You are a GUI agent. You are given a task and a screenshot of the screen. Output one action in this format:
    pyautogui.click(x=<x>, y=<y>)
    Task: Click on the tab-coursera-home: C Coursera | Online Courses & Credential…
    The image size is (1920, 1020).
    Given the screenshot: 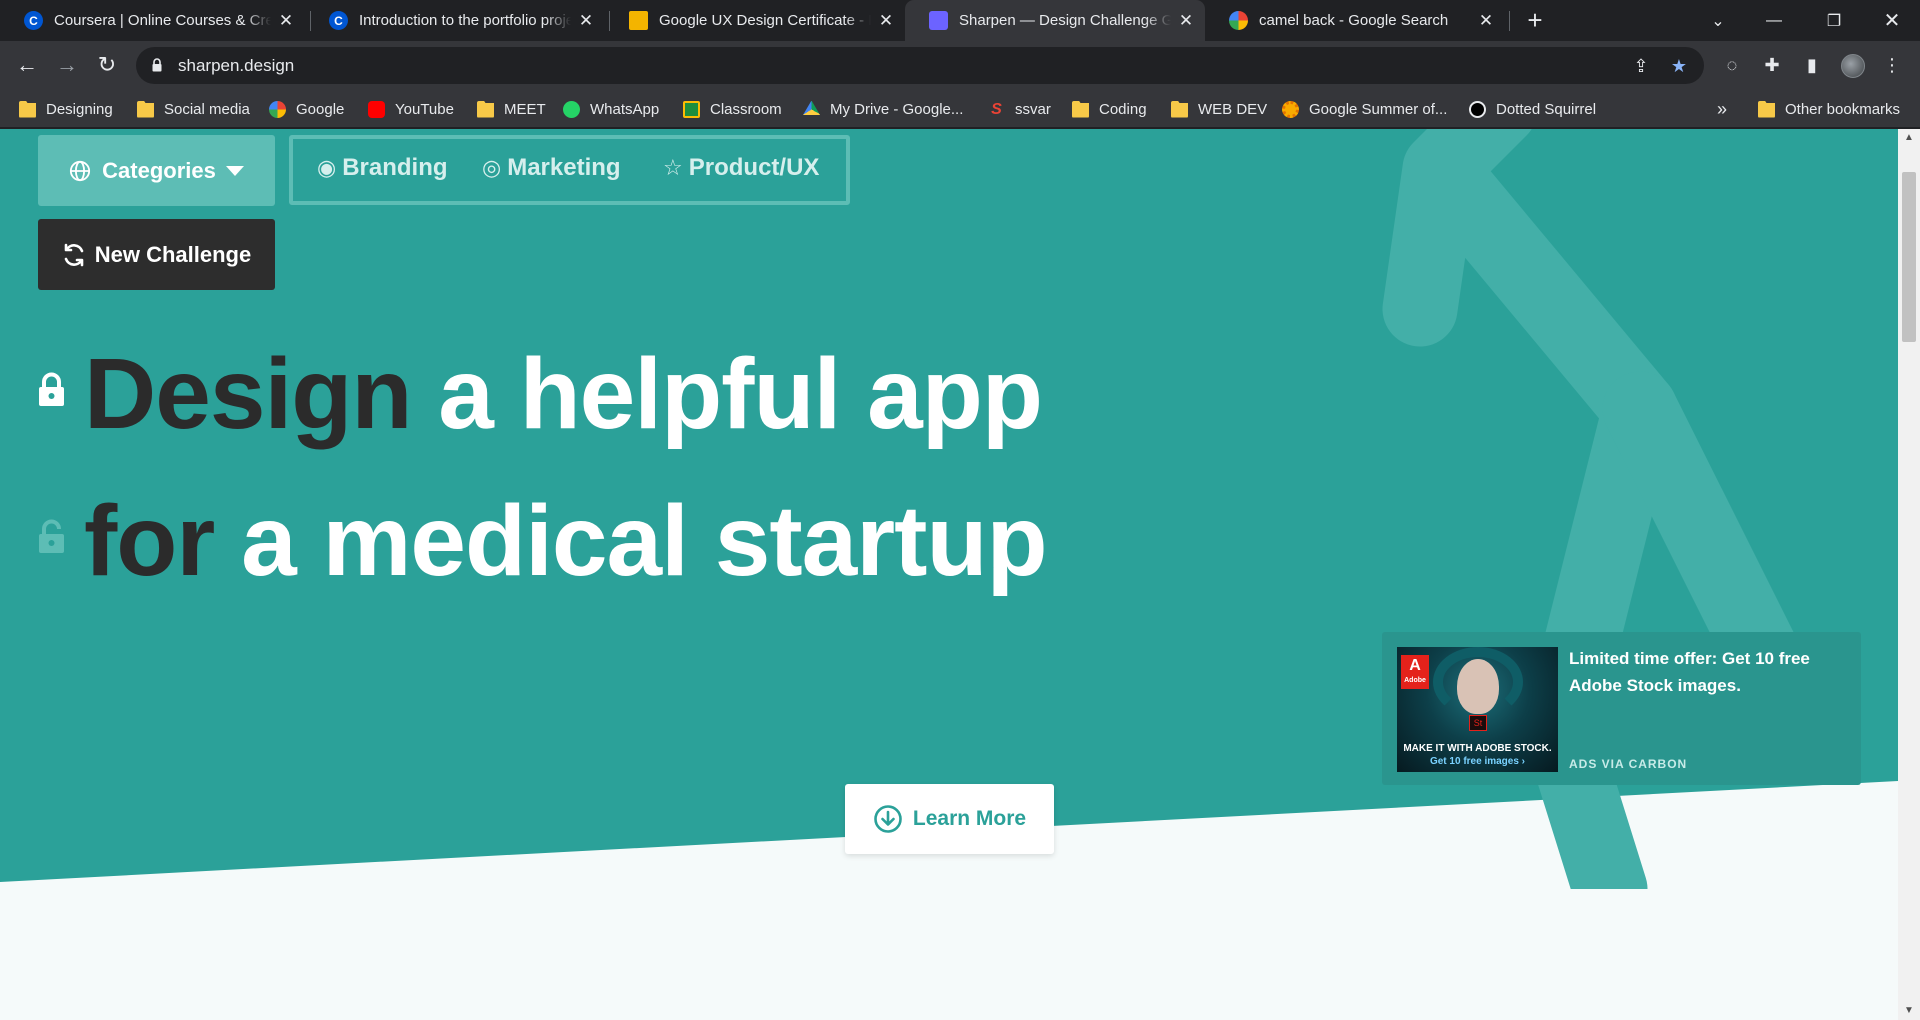 What is the action you would take?
    pyautogui.click(x=152, y=20)
    